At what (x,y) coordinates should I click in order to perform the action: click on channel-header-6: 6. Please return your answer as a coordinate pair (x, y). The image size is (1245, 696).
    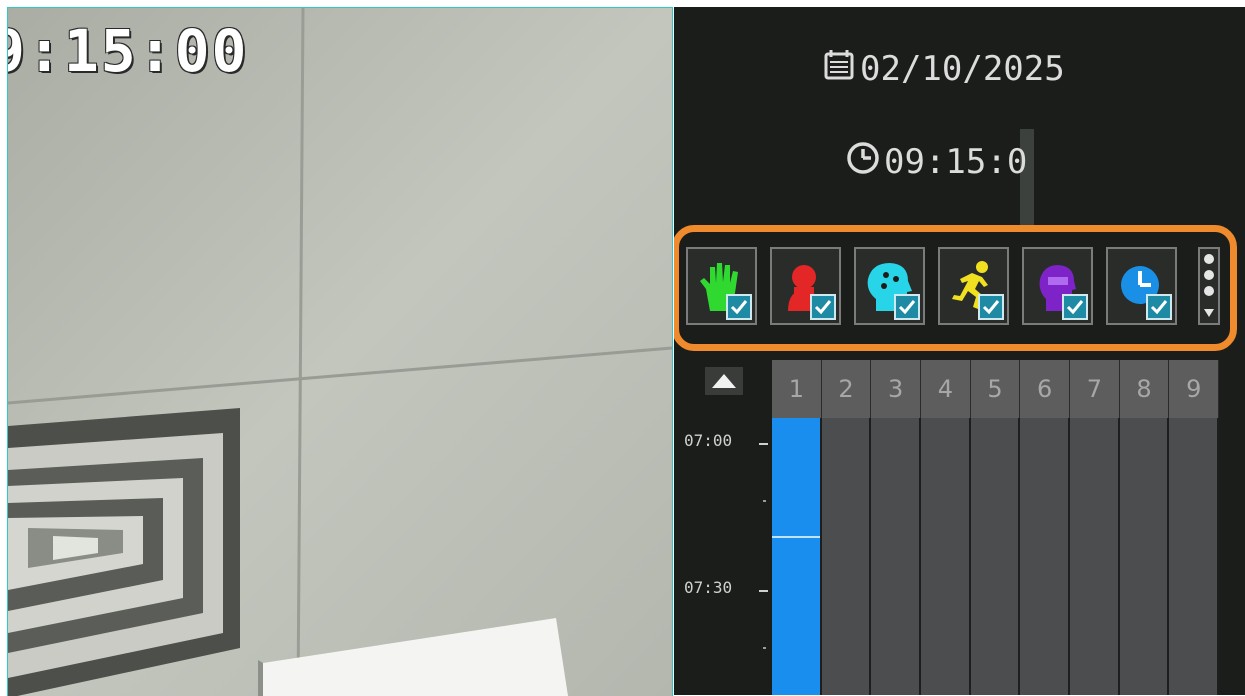
    Looking at the image, I should click on (1045, 389).